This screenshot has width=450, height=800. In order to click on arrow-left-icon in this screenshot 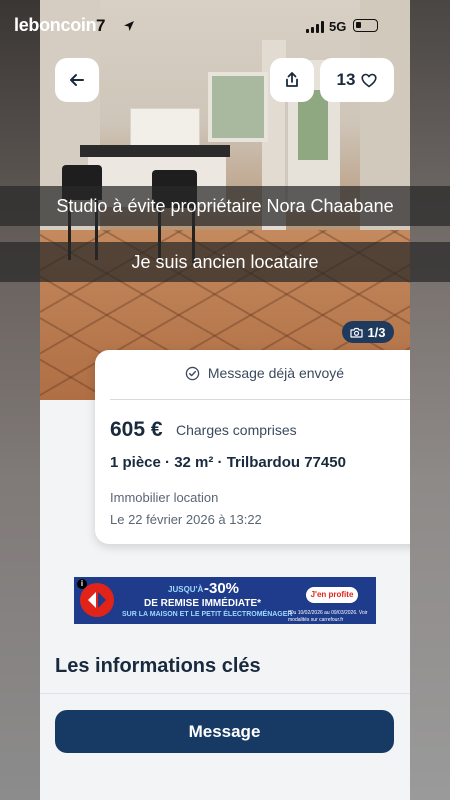, I will do `click(77, 80)`.